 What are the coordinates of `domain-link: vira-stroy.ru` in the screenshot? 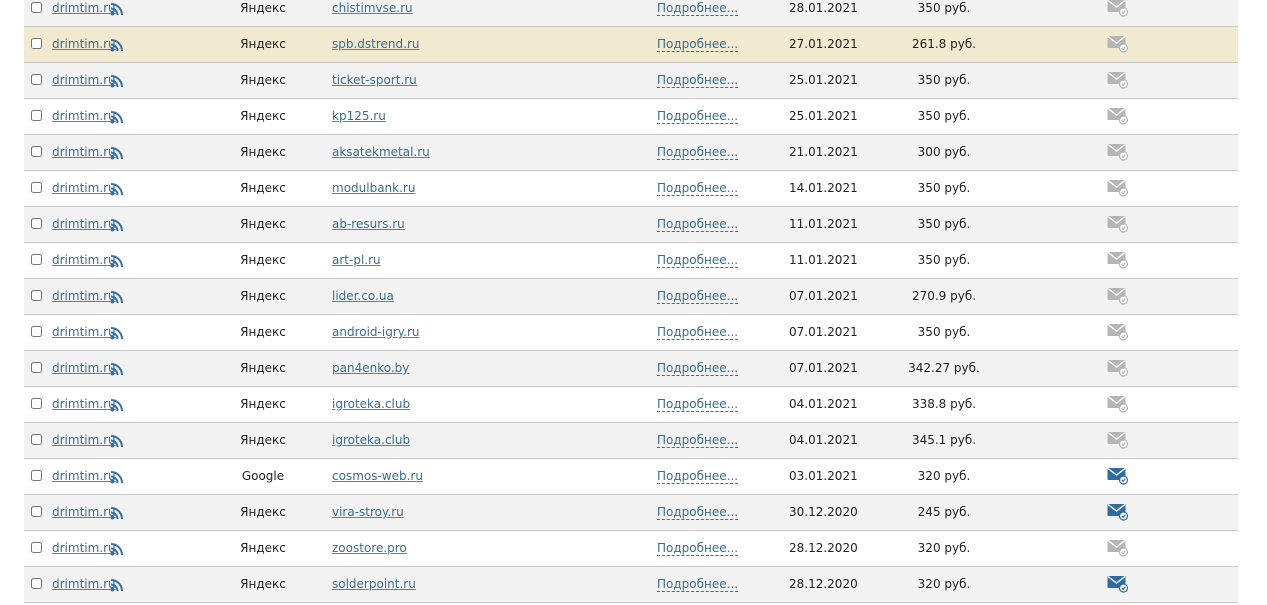 It's located at (368, 512).